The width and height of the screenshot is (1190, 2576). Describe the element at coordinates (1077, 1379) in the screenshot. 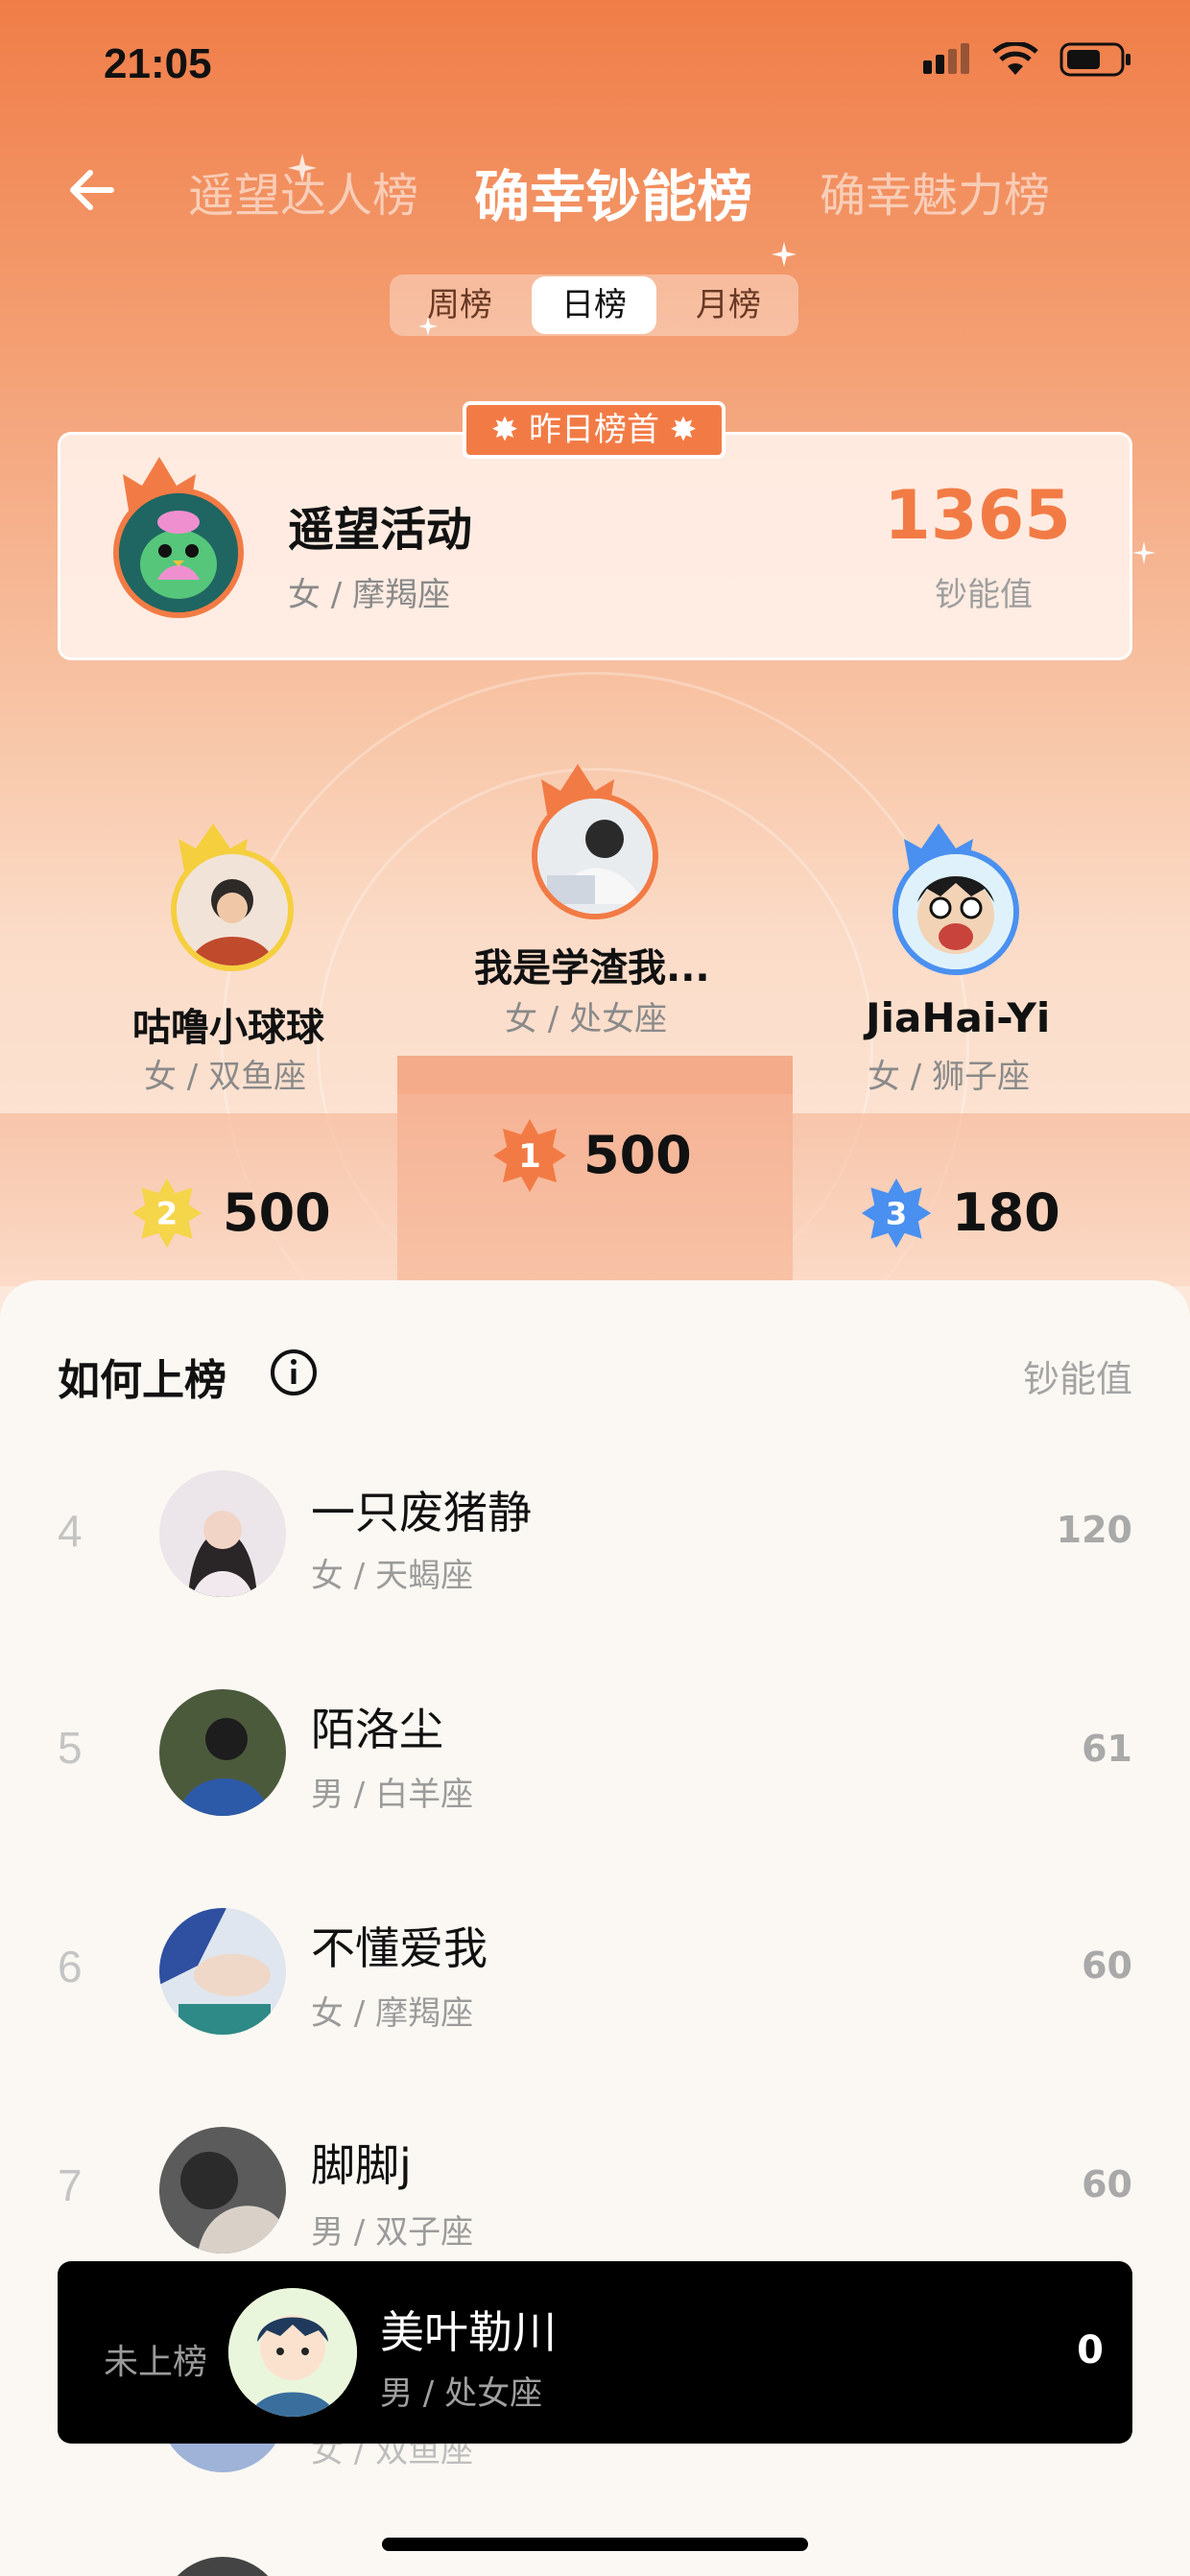

I see `score-column-label: 钞能值` at that location.